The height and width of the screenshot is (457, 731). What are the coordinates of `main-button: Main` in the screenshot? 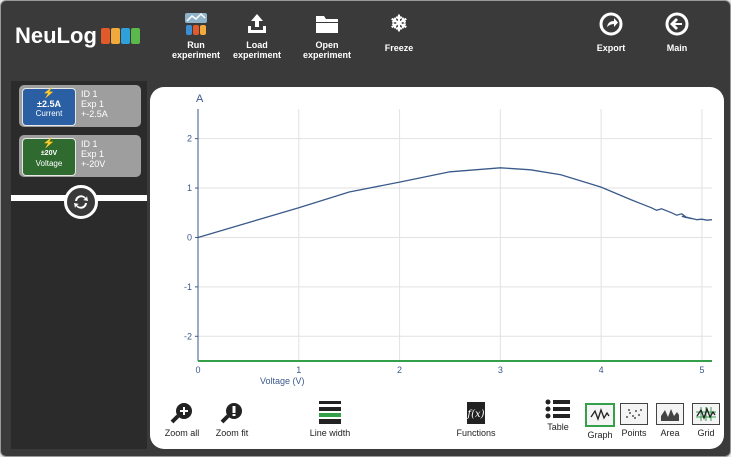 It's located at (677, 32).